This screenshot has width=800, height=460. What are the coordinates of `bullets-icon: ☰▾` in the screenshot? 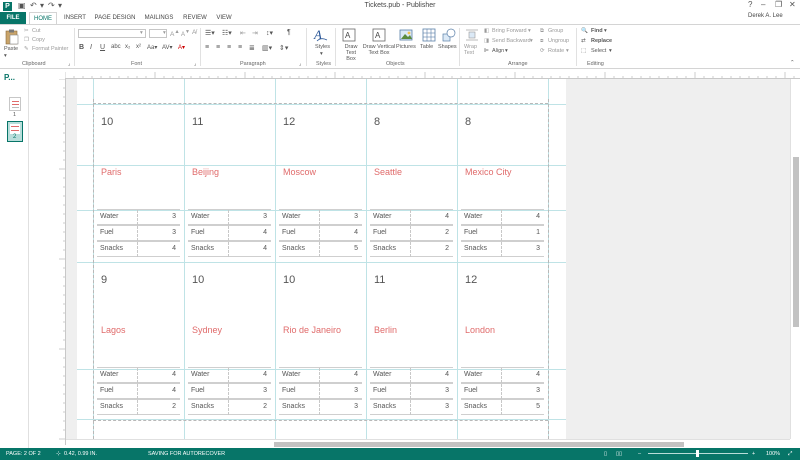 It's located at (210, 33).